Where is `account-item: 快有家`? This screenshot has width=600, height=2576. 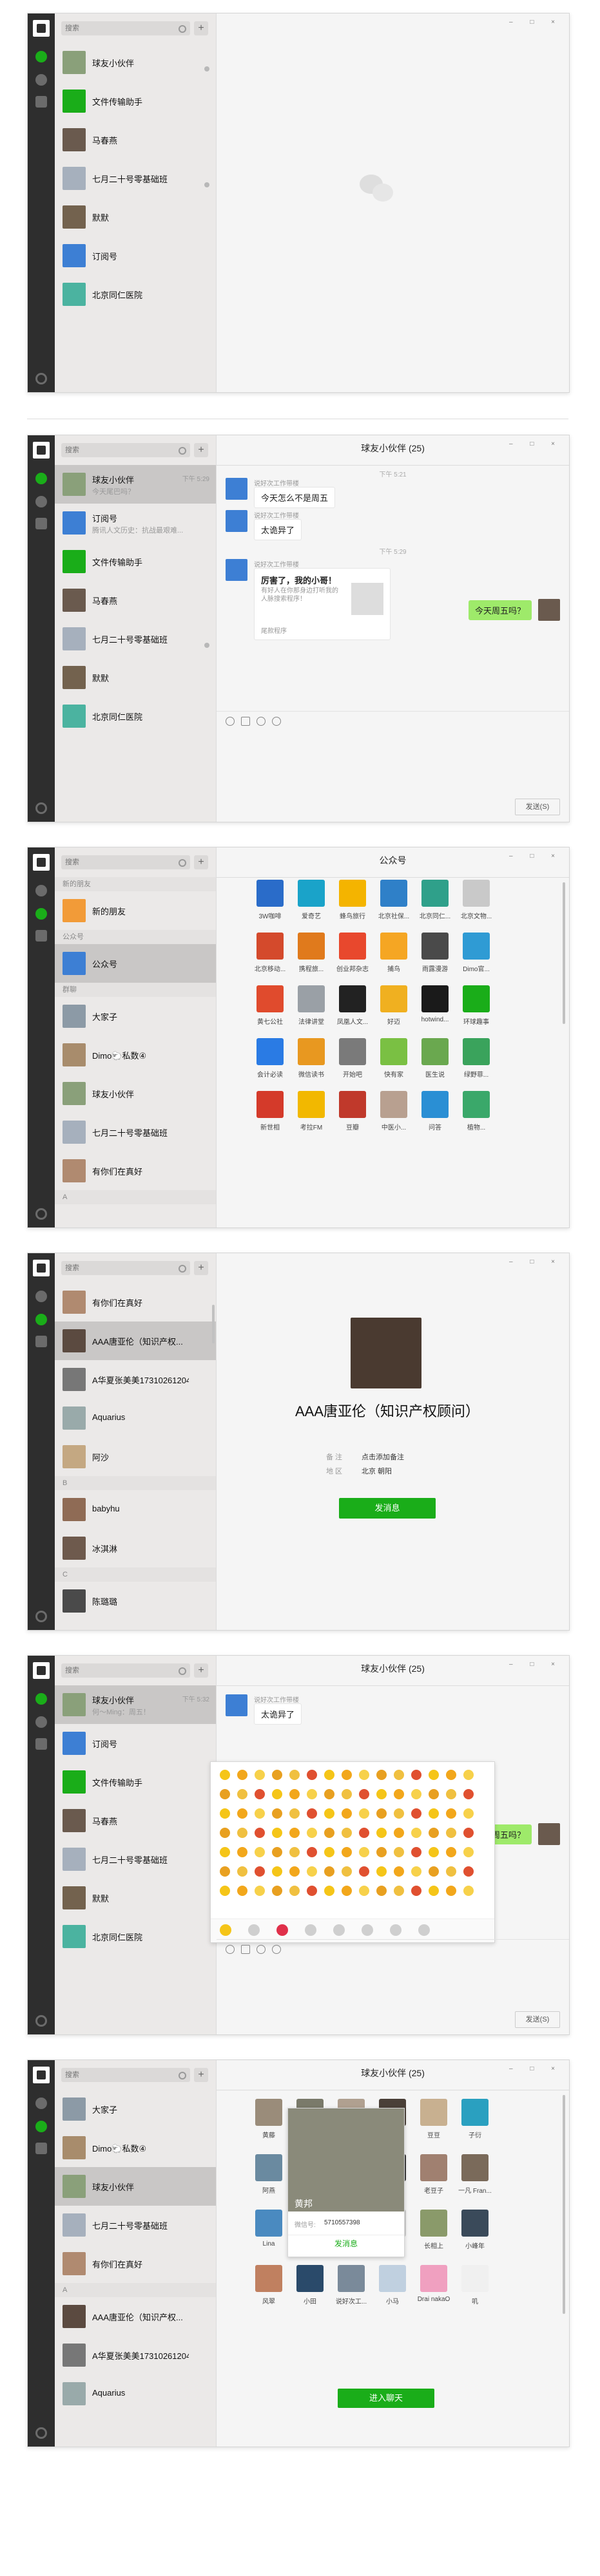
account-item: 快有家 is located at coordinates (393, 1064).